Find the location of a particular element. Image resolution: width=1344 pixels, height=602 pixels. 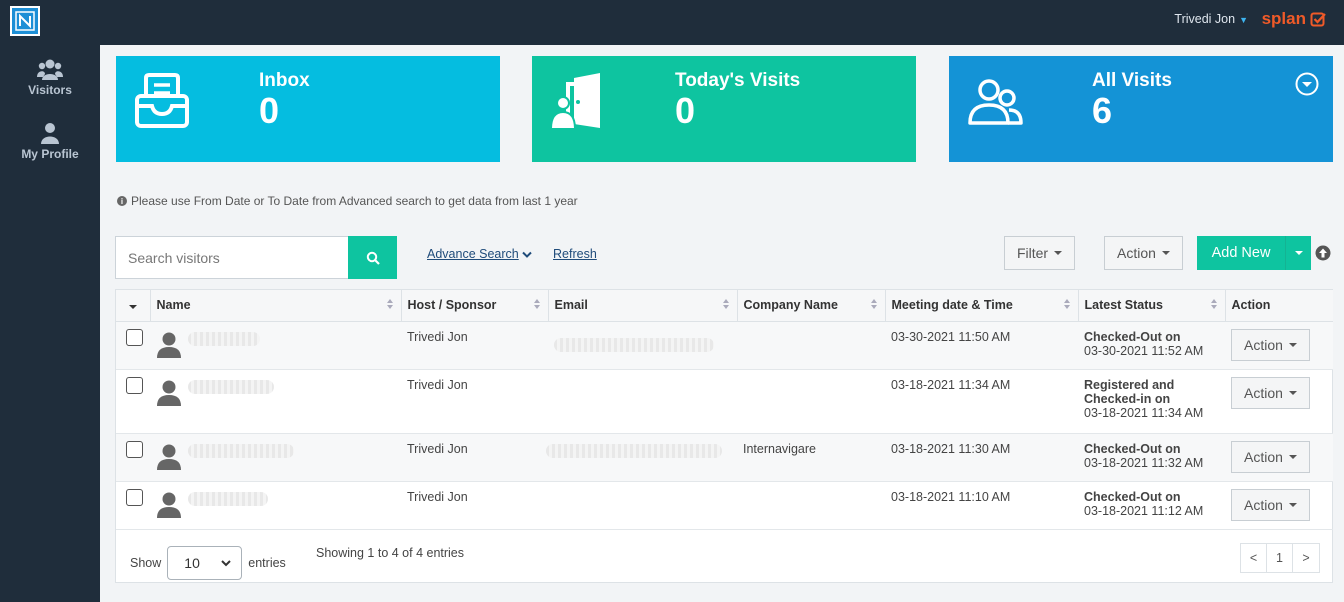

show-label: Show is located at coordinates (146, 563).